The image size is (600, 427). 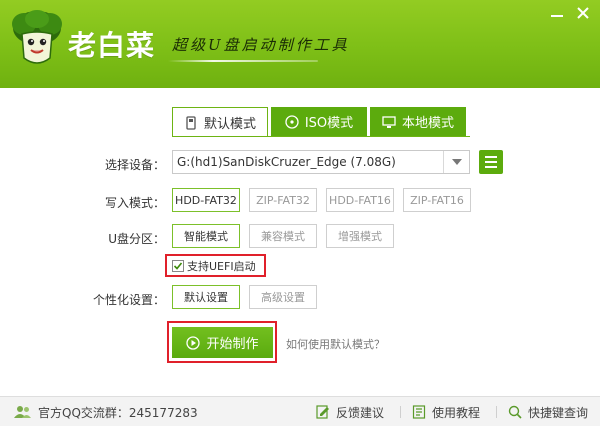 I want to click on device-value: G:(hd1)SanDiskCruzer_Edge (7.08G), so click(x=286, y=162).